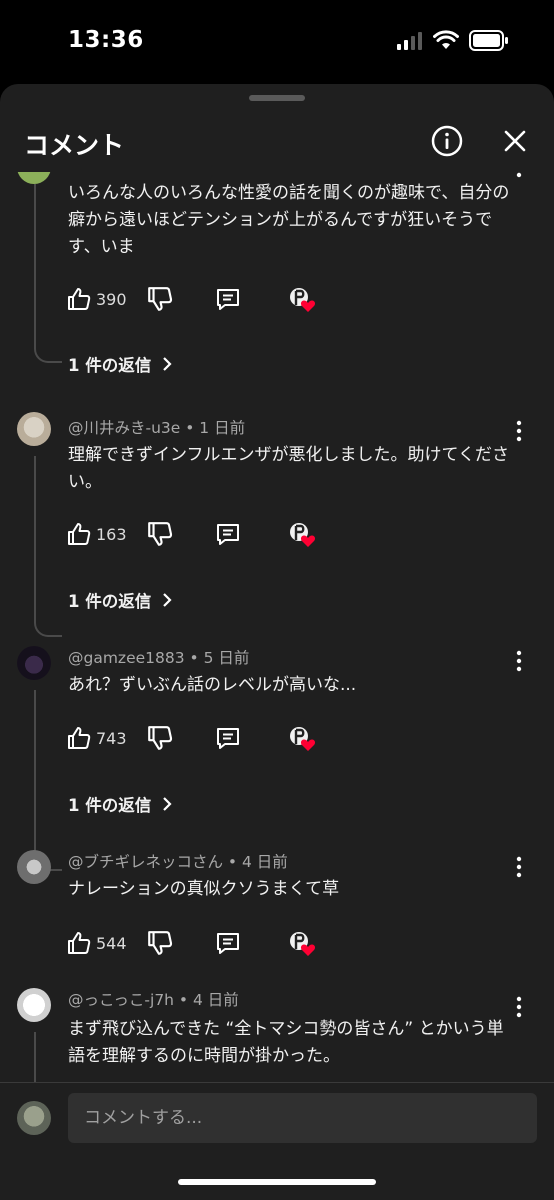 This screenshot has height=1200, width=554. I want to click on like-button: 743, so click(96, 738).